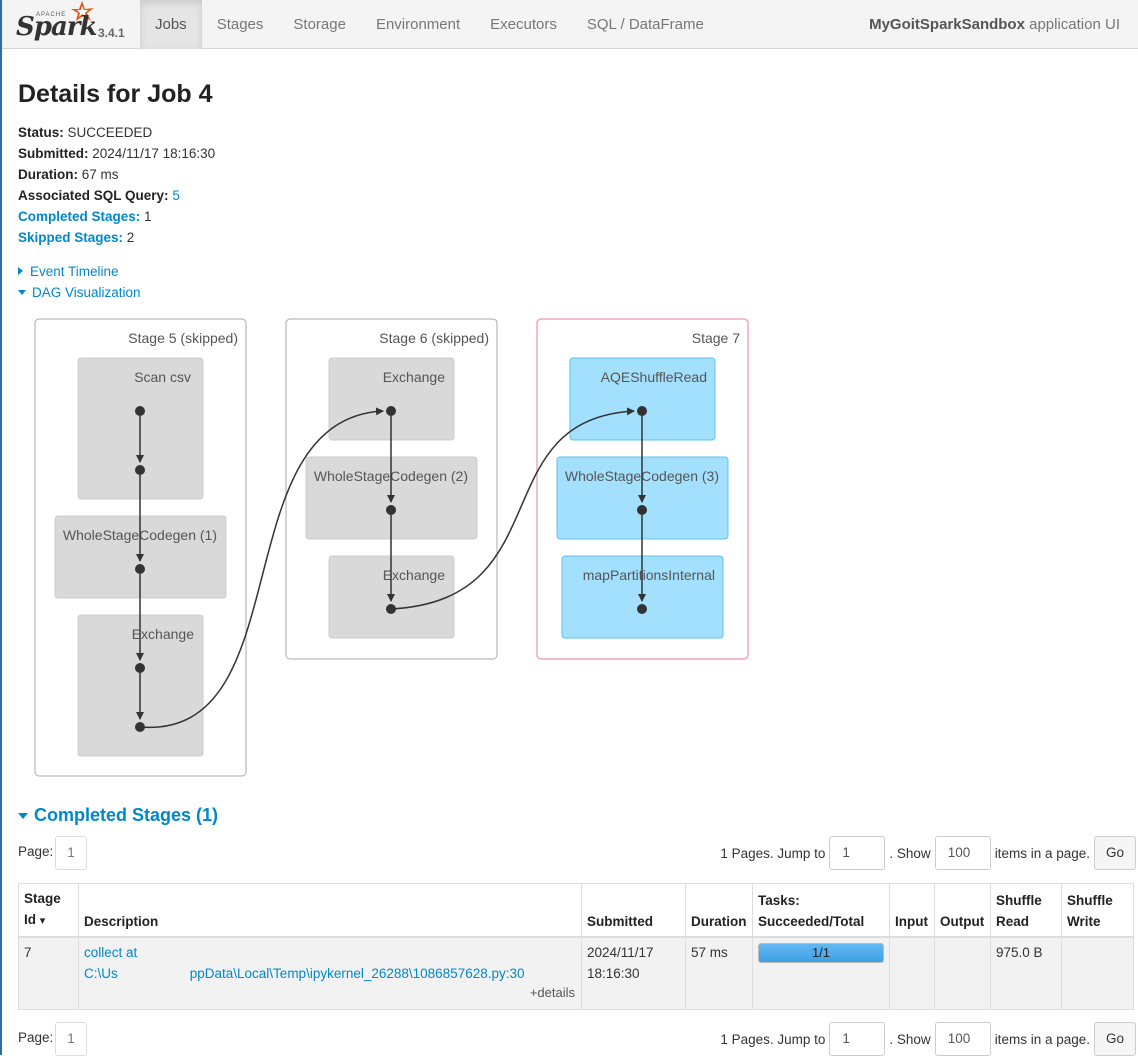 This screenshot has width=1138, height=1056. Describe the element at coordinates (93, 195) in the screenshot. I see `sql-query-label: Associated SQL Query:` at that location.